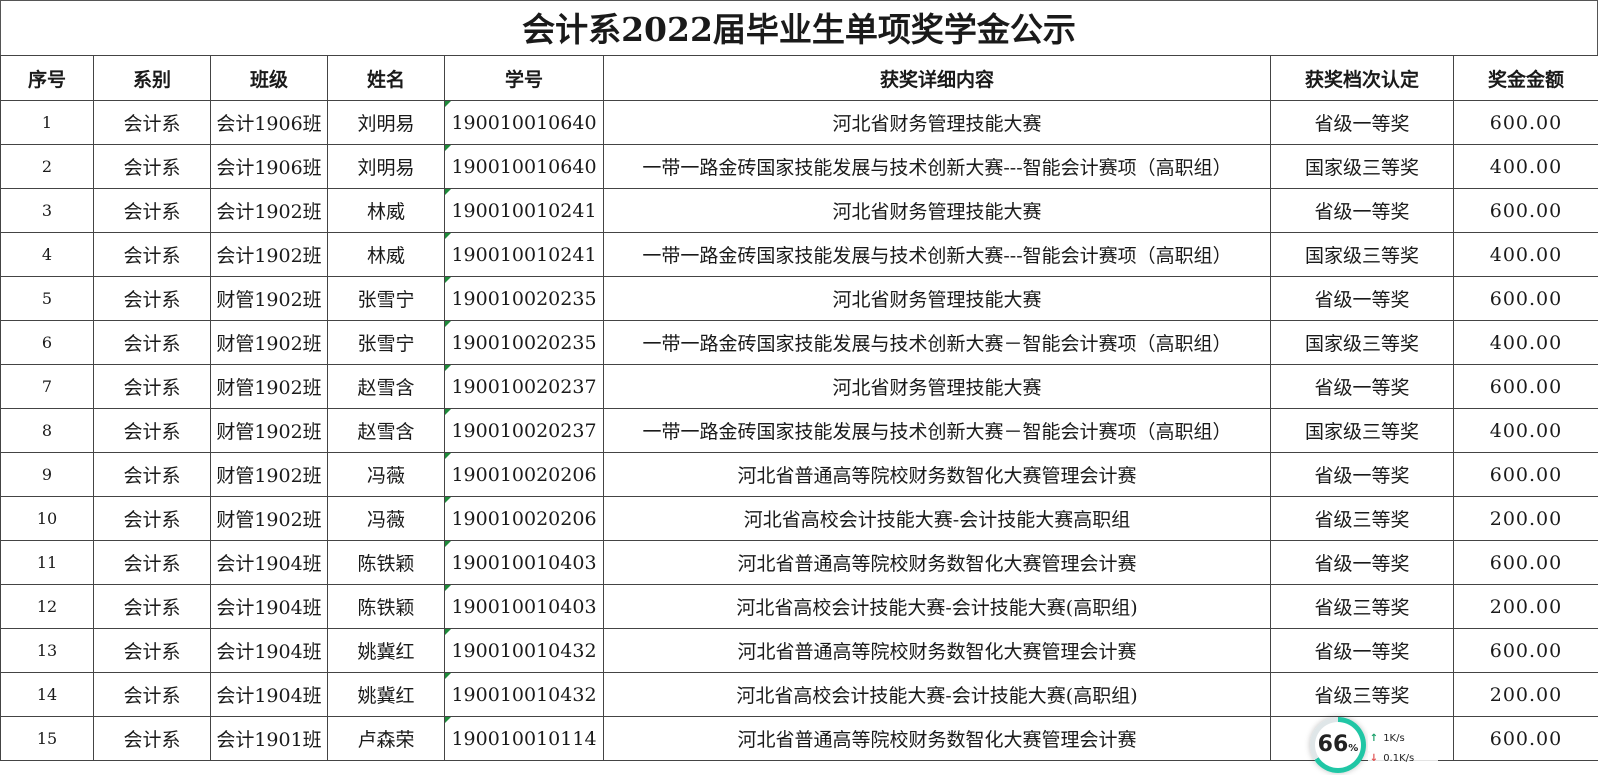 The height and width of the screenshot is (775, 1598). I want to click on cell-index: 15, so click(47, 738).